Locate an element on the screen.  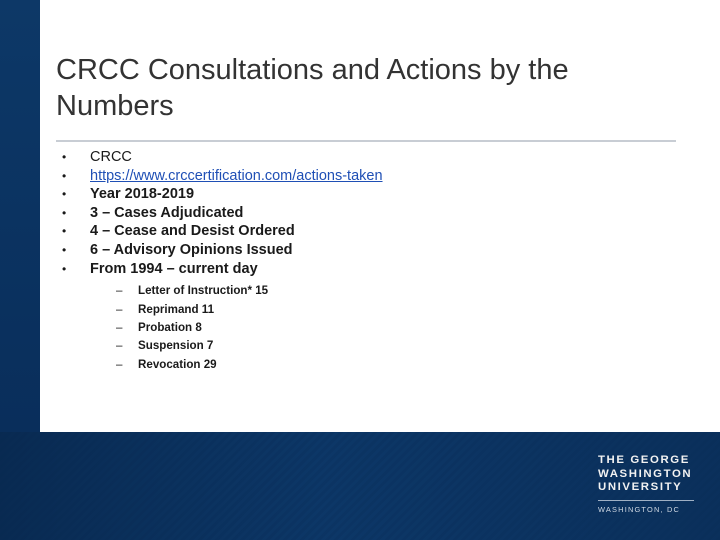
sub-list-item: – Probation 8 is located at coordinates (389, 328).